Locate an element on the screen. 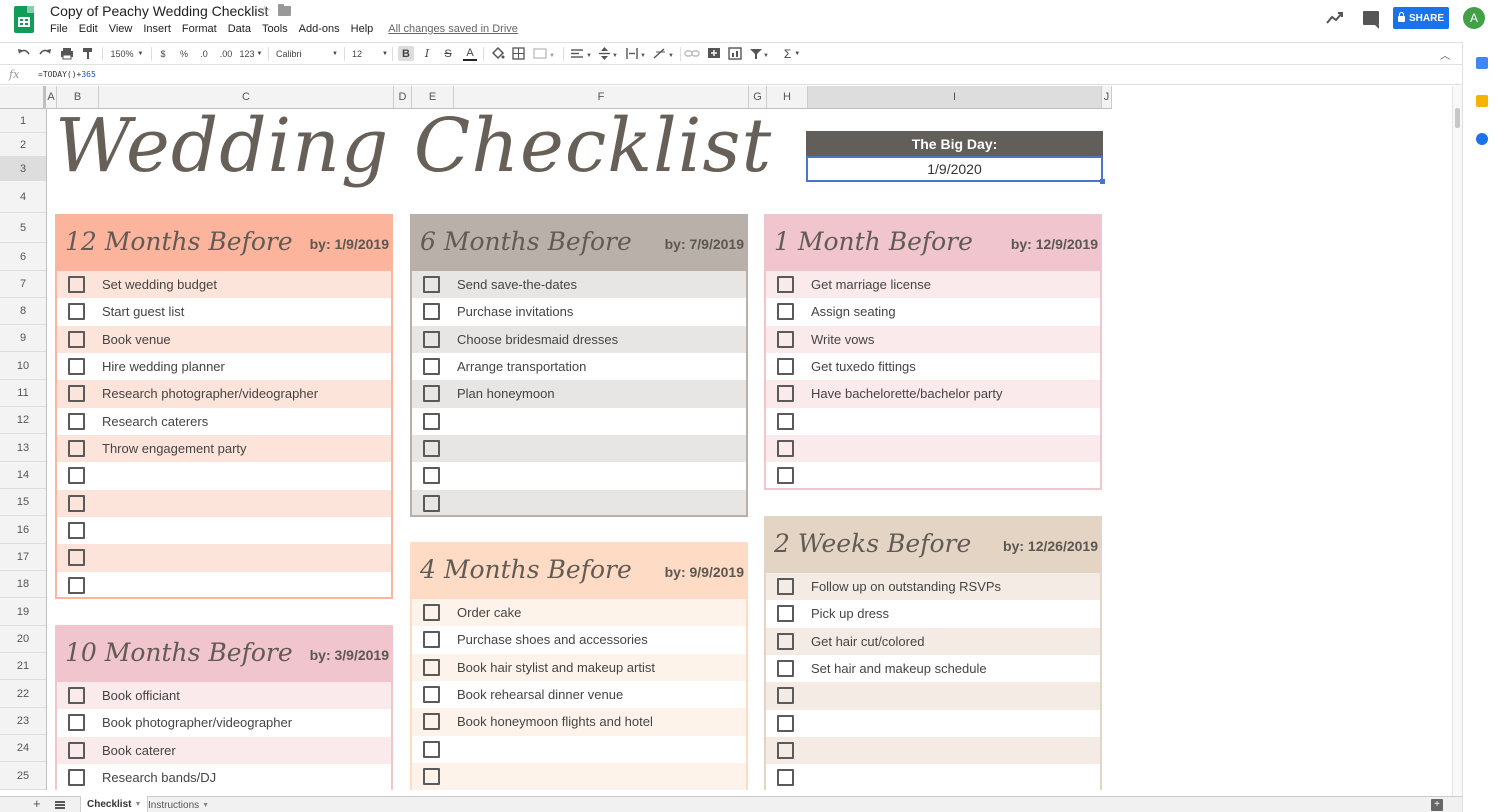  row-22: 22 is located at coordinates (23, 694).